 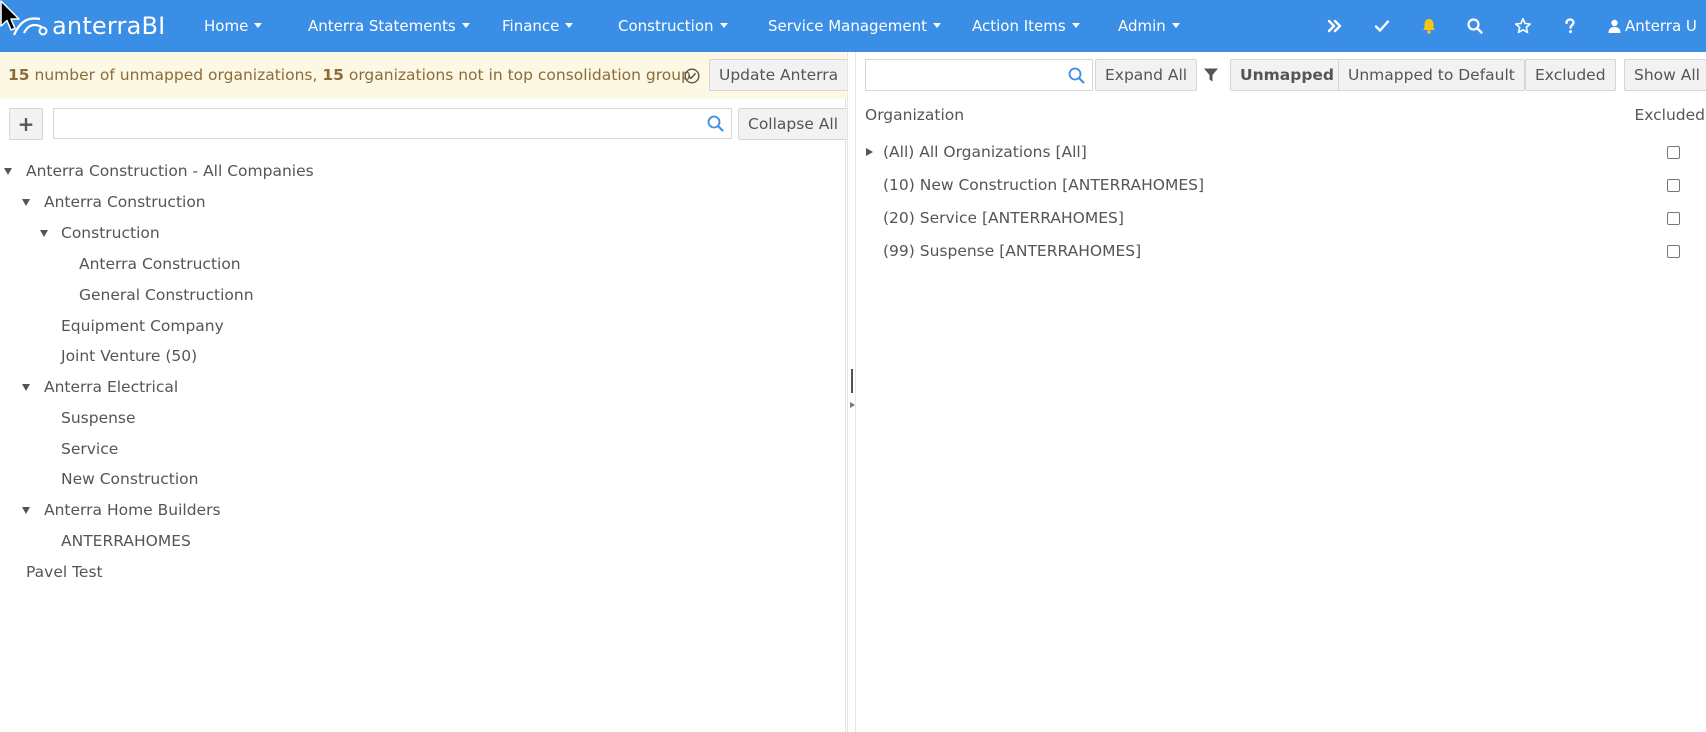 I want to click on tree-node-label: Pavel Test, so click(x=64, y=572).